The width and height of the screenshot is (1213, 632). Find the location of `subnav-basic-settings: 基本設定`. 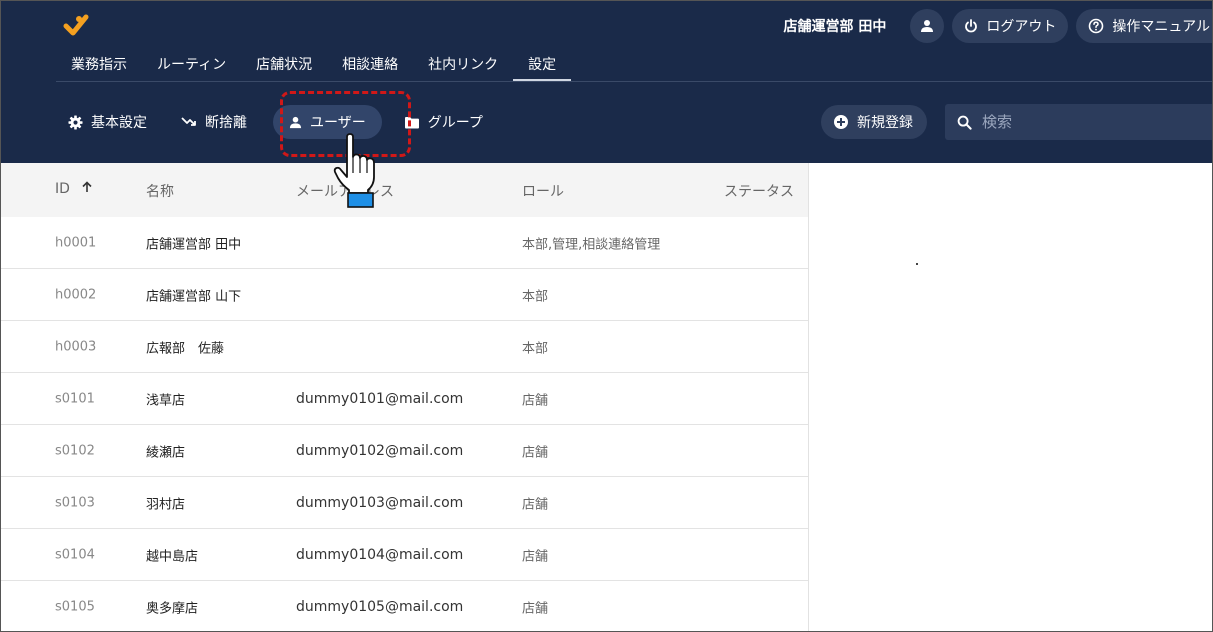

subnav-basic-settings: 基本設定 is located at coordinates (107, 122).